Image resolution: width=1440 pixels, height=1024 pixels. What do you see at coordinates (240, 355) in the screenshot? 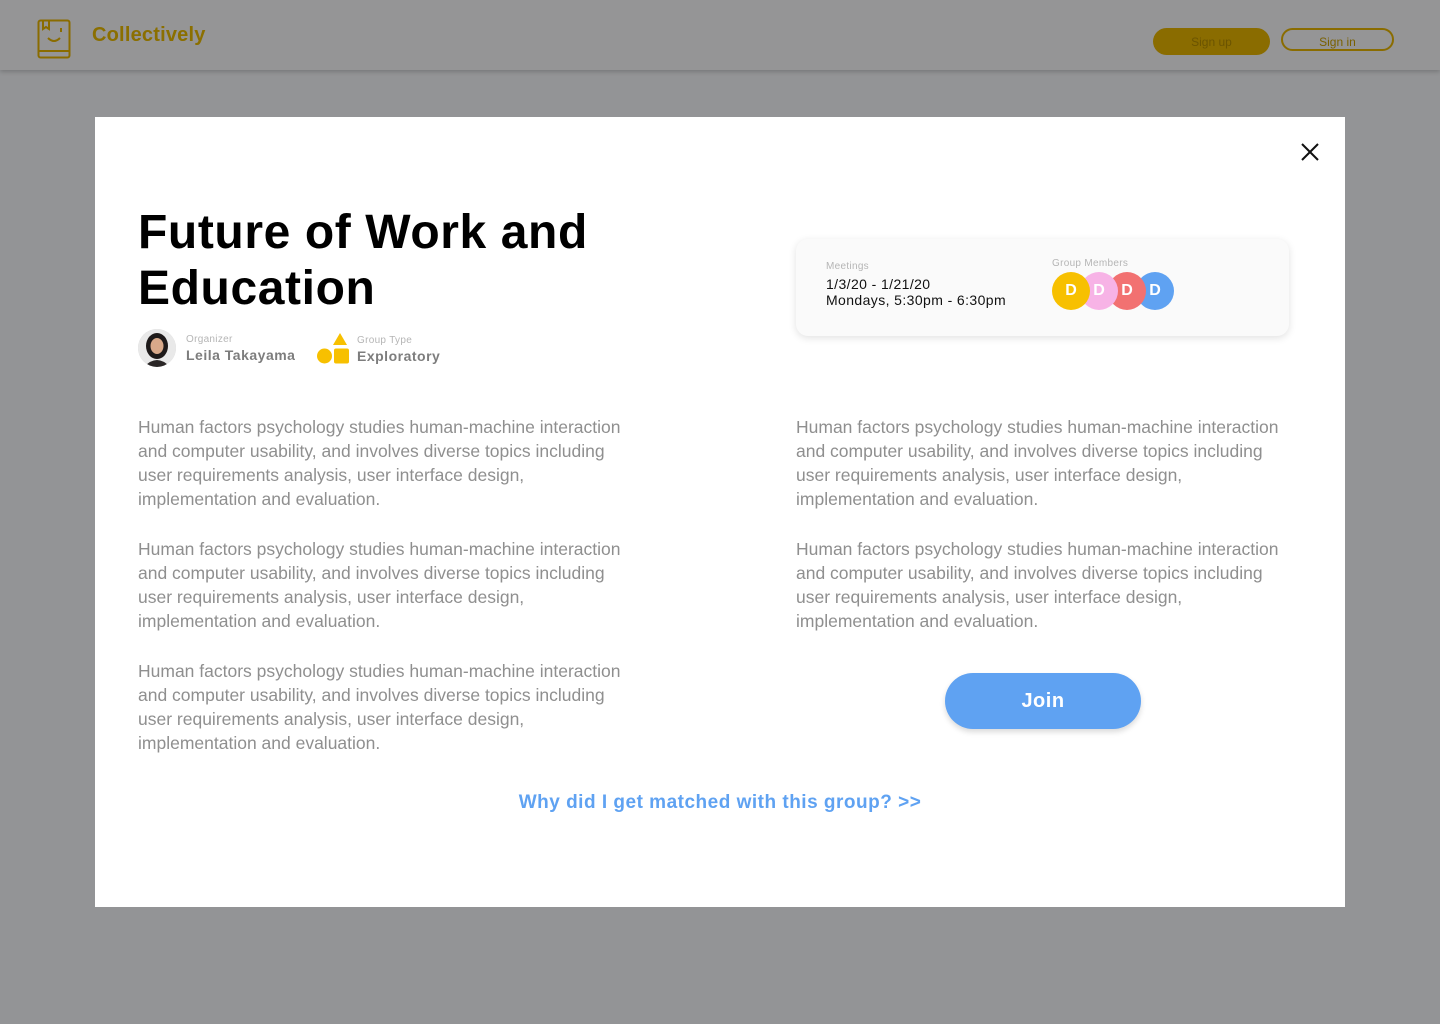
I see `organizer-name: Leila Takayama` at bounding box center [240, 355].